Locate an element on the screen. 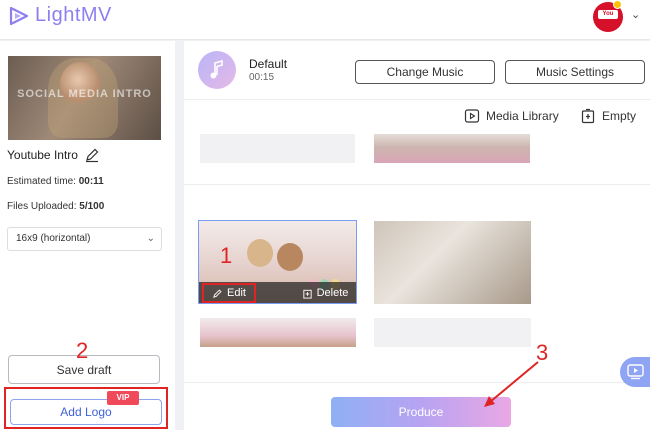  callout-number-3: 3 is located at coordinates (542, 352).